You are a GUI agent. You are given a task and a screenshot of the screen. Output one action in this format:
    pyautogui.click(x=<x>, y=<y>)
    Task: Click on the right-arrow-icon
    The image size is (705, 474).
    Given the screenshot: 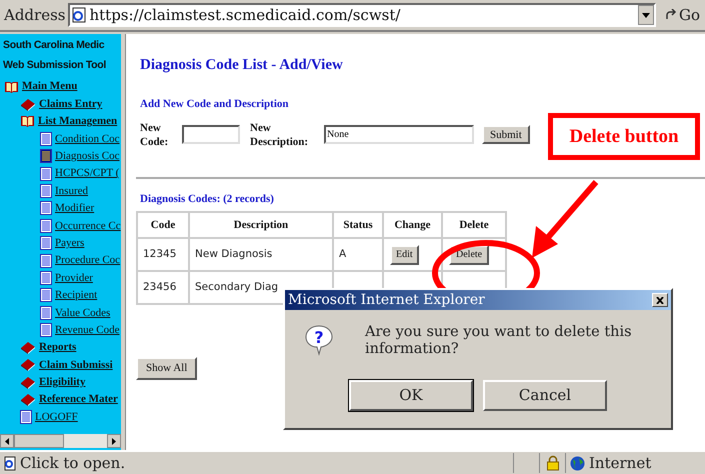 What is the action you would take?
    pyautogui.click(x=114, y=441)
    